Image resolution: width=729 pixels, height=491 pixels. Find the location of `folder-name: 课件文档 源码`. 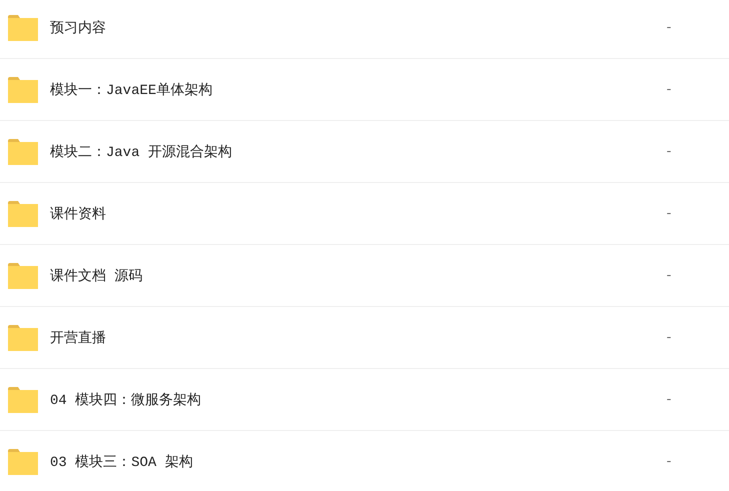

folder-name: 课件文档 源码 is located at coordinates (357, 275).